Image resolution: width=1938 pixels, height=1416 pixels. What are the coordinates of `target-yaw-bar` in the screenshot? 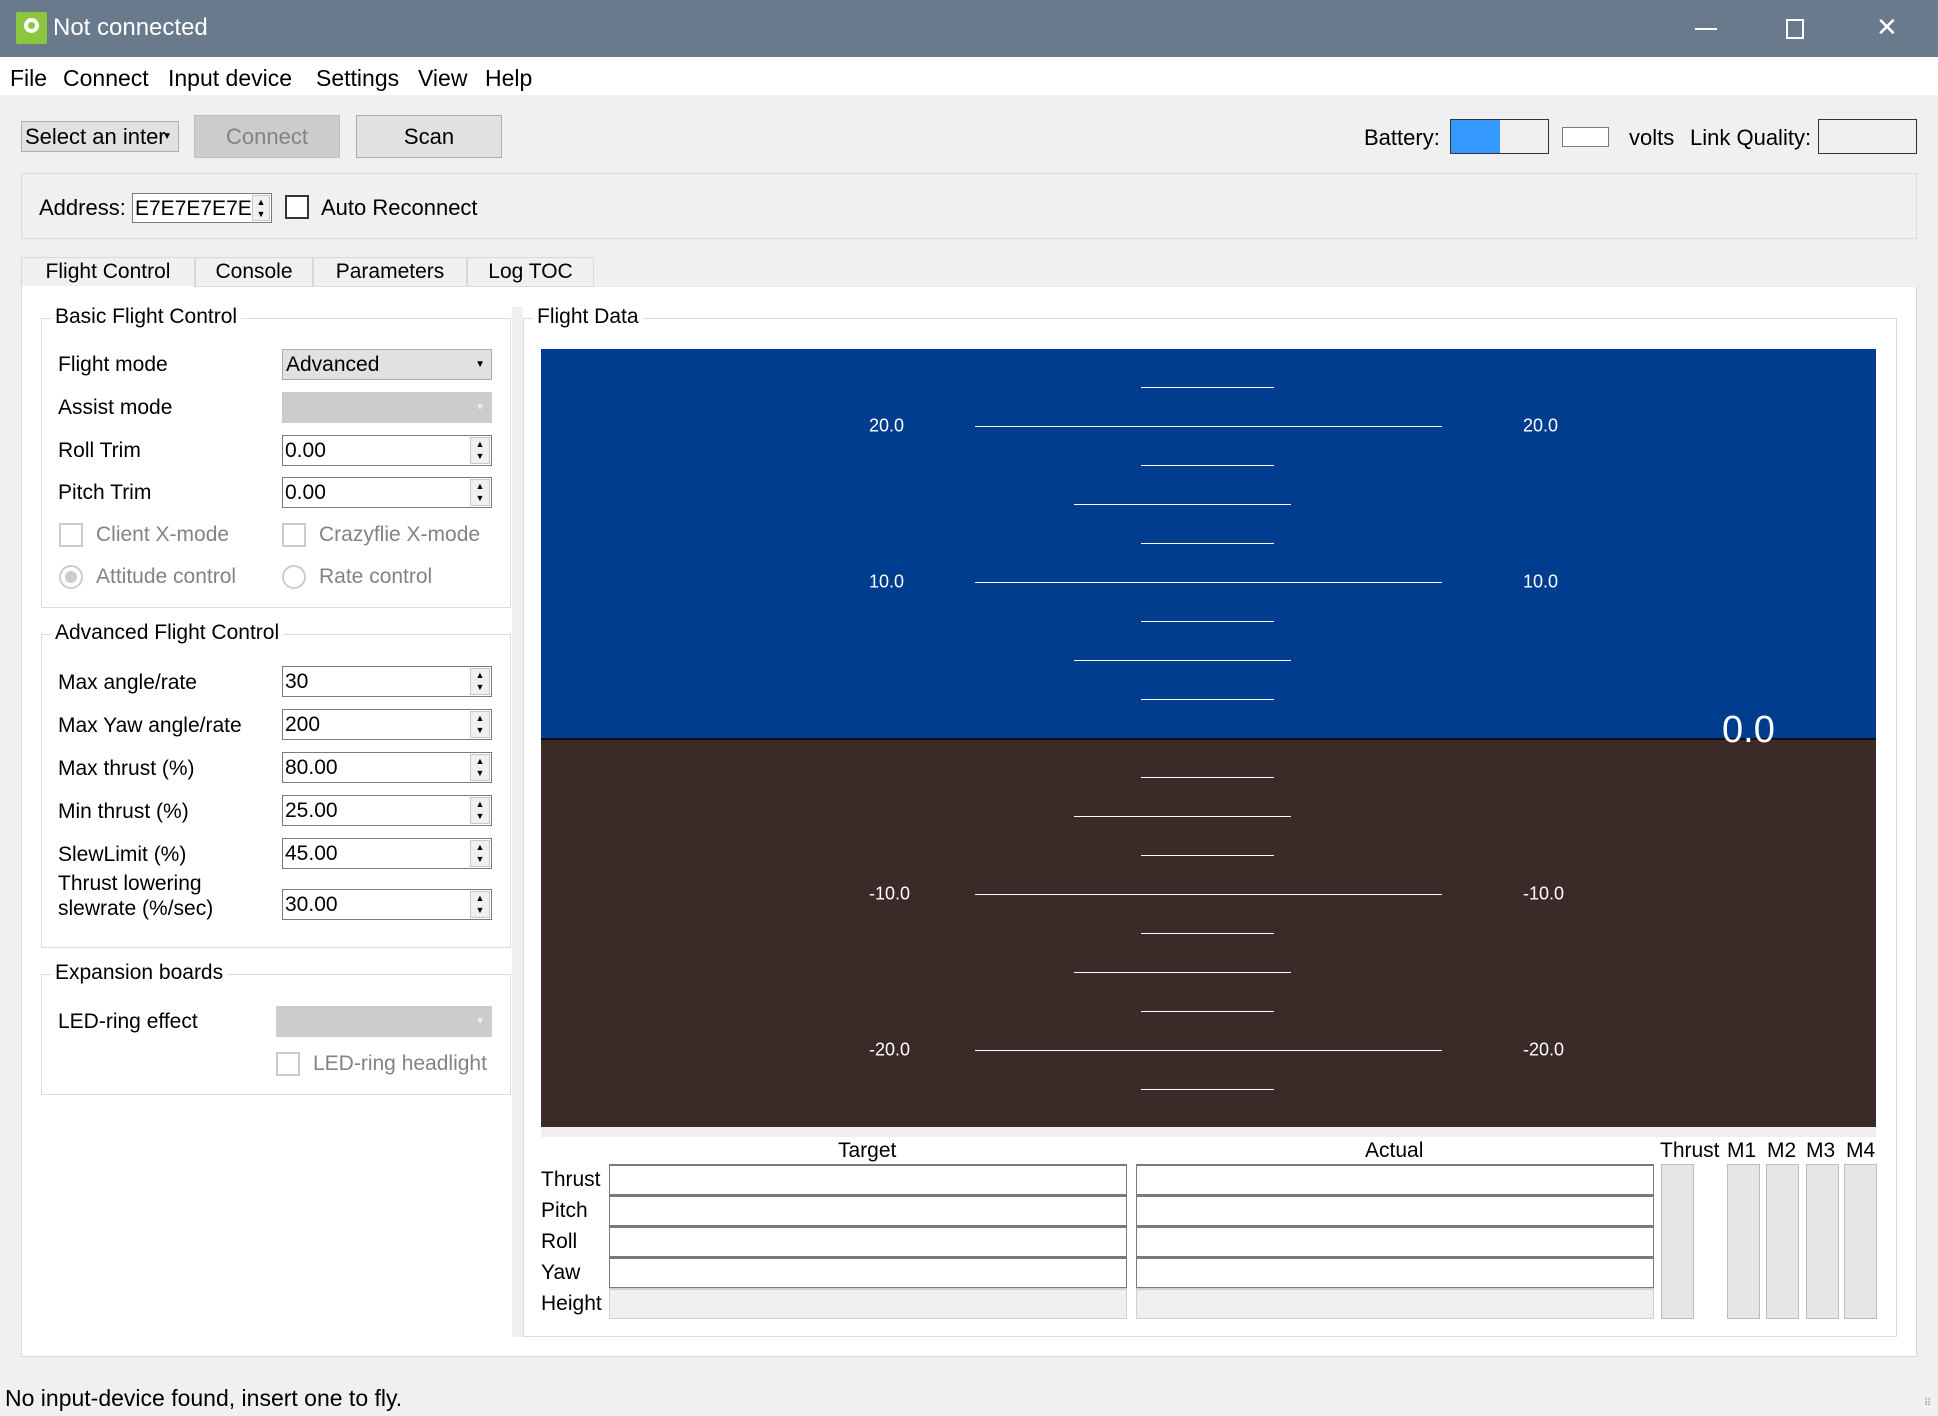 It's located at (868, 1272).